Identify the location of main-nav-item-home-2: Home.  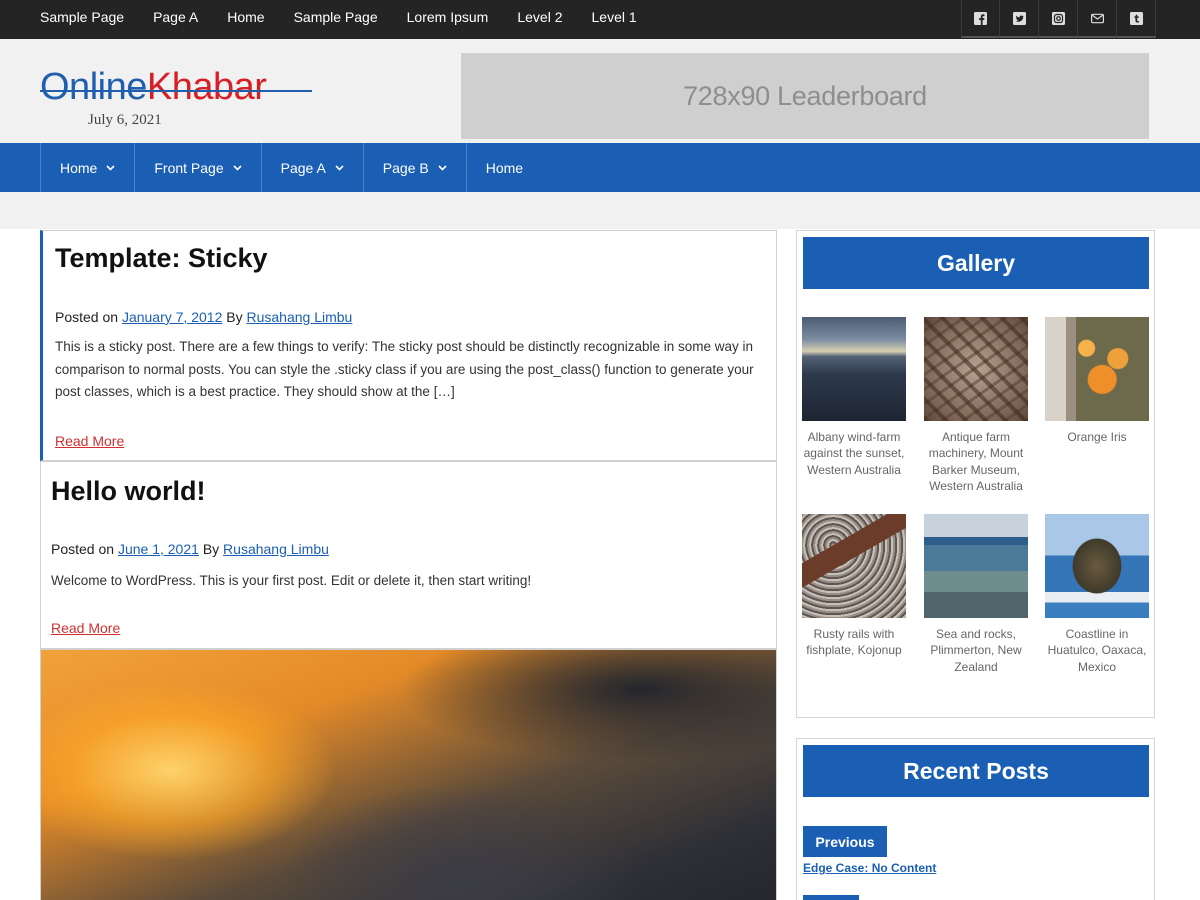
(503, 167).